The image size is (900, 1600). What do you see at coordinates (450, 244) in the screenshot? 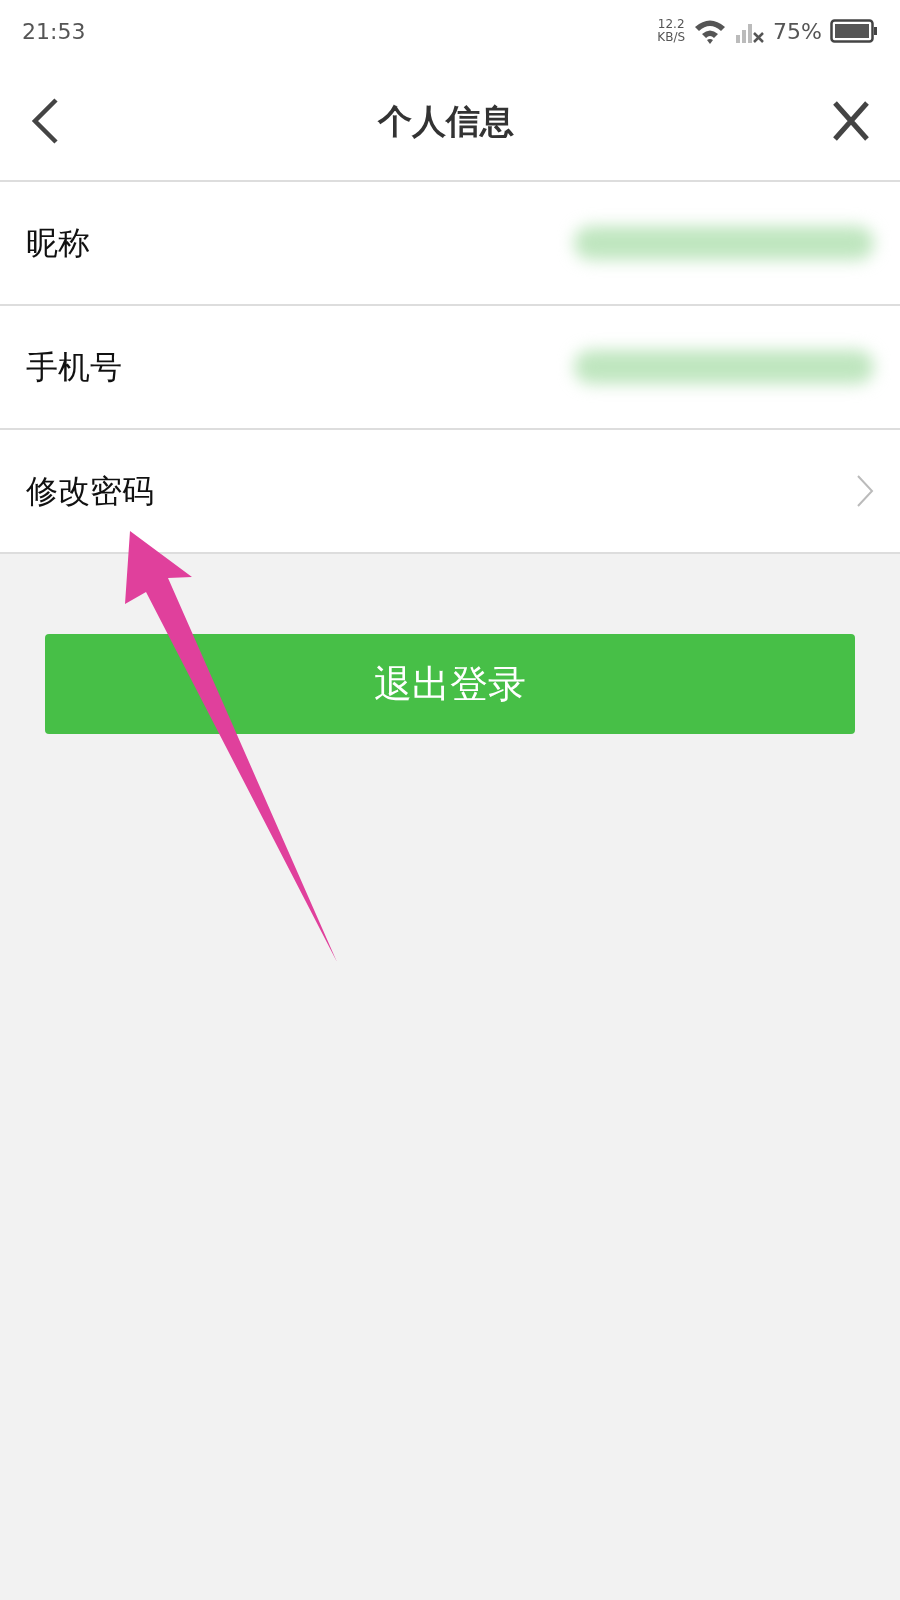
I see `settings-row: 昵称` at bounding box center [450, 244].